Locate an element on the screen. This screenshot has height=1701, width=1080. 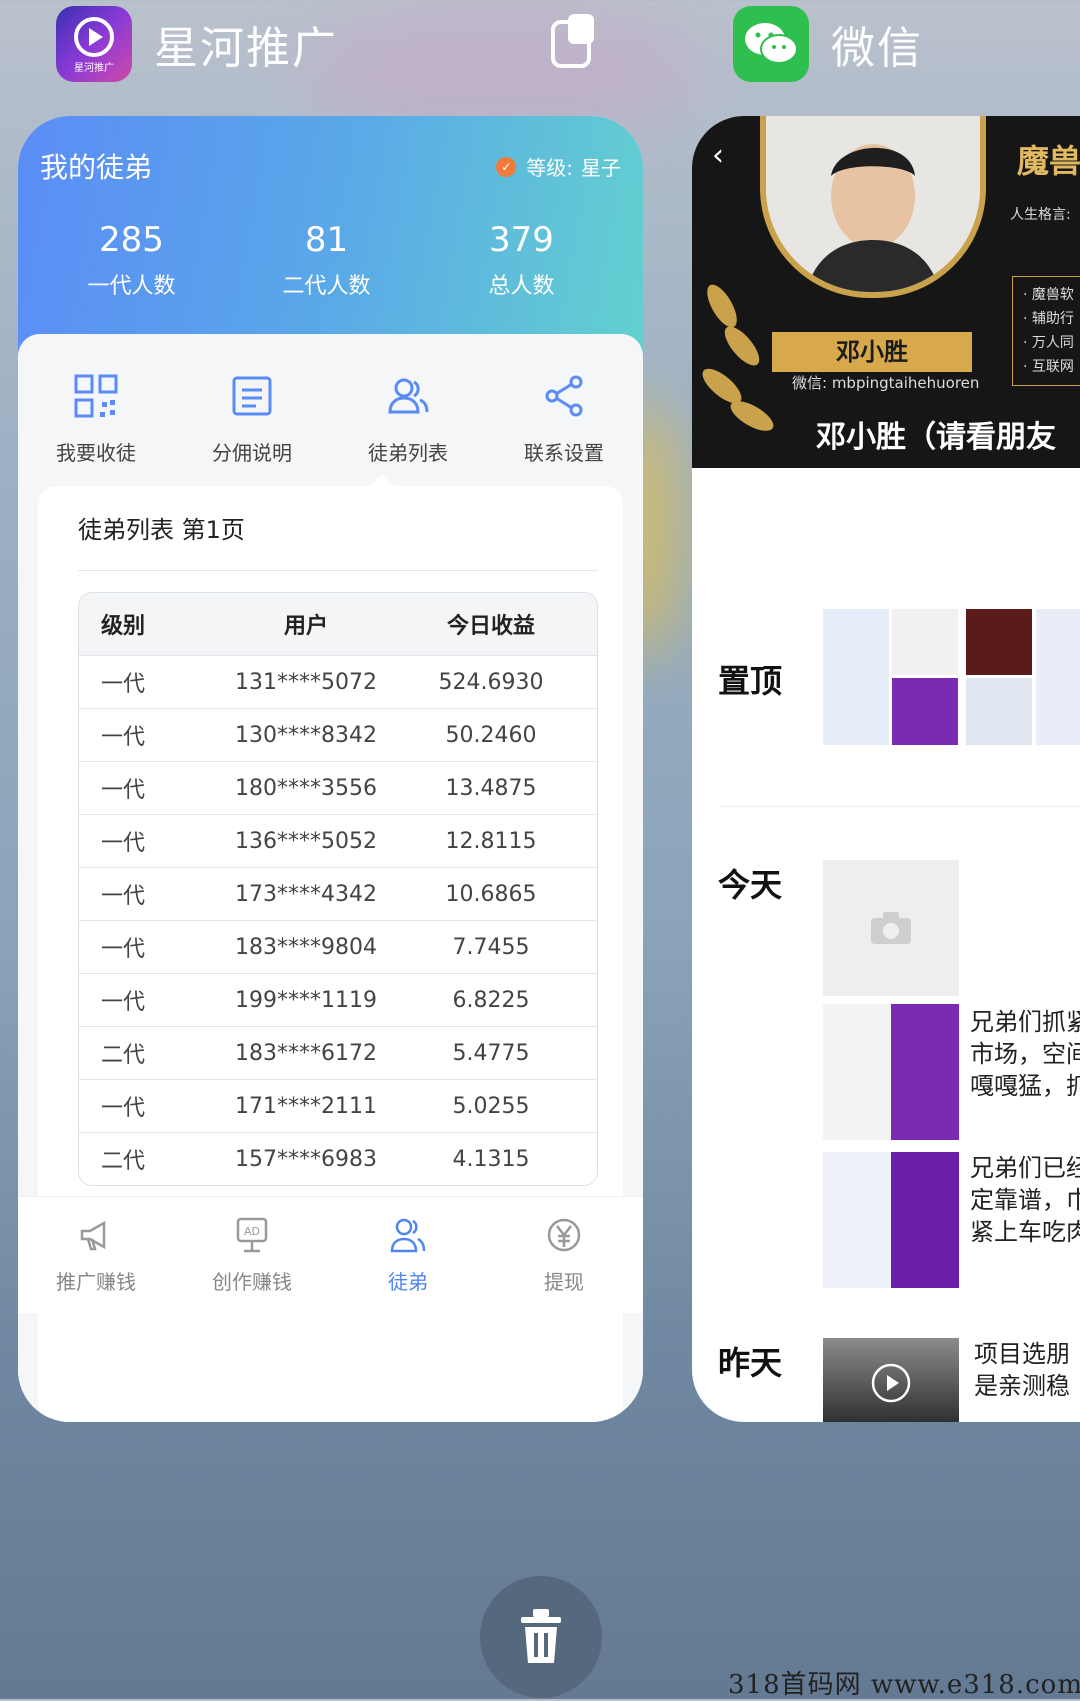
wechat-app-header: 微信 is located at coordinates (828, 44).